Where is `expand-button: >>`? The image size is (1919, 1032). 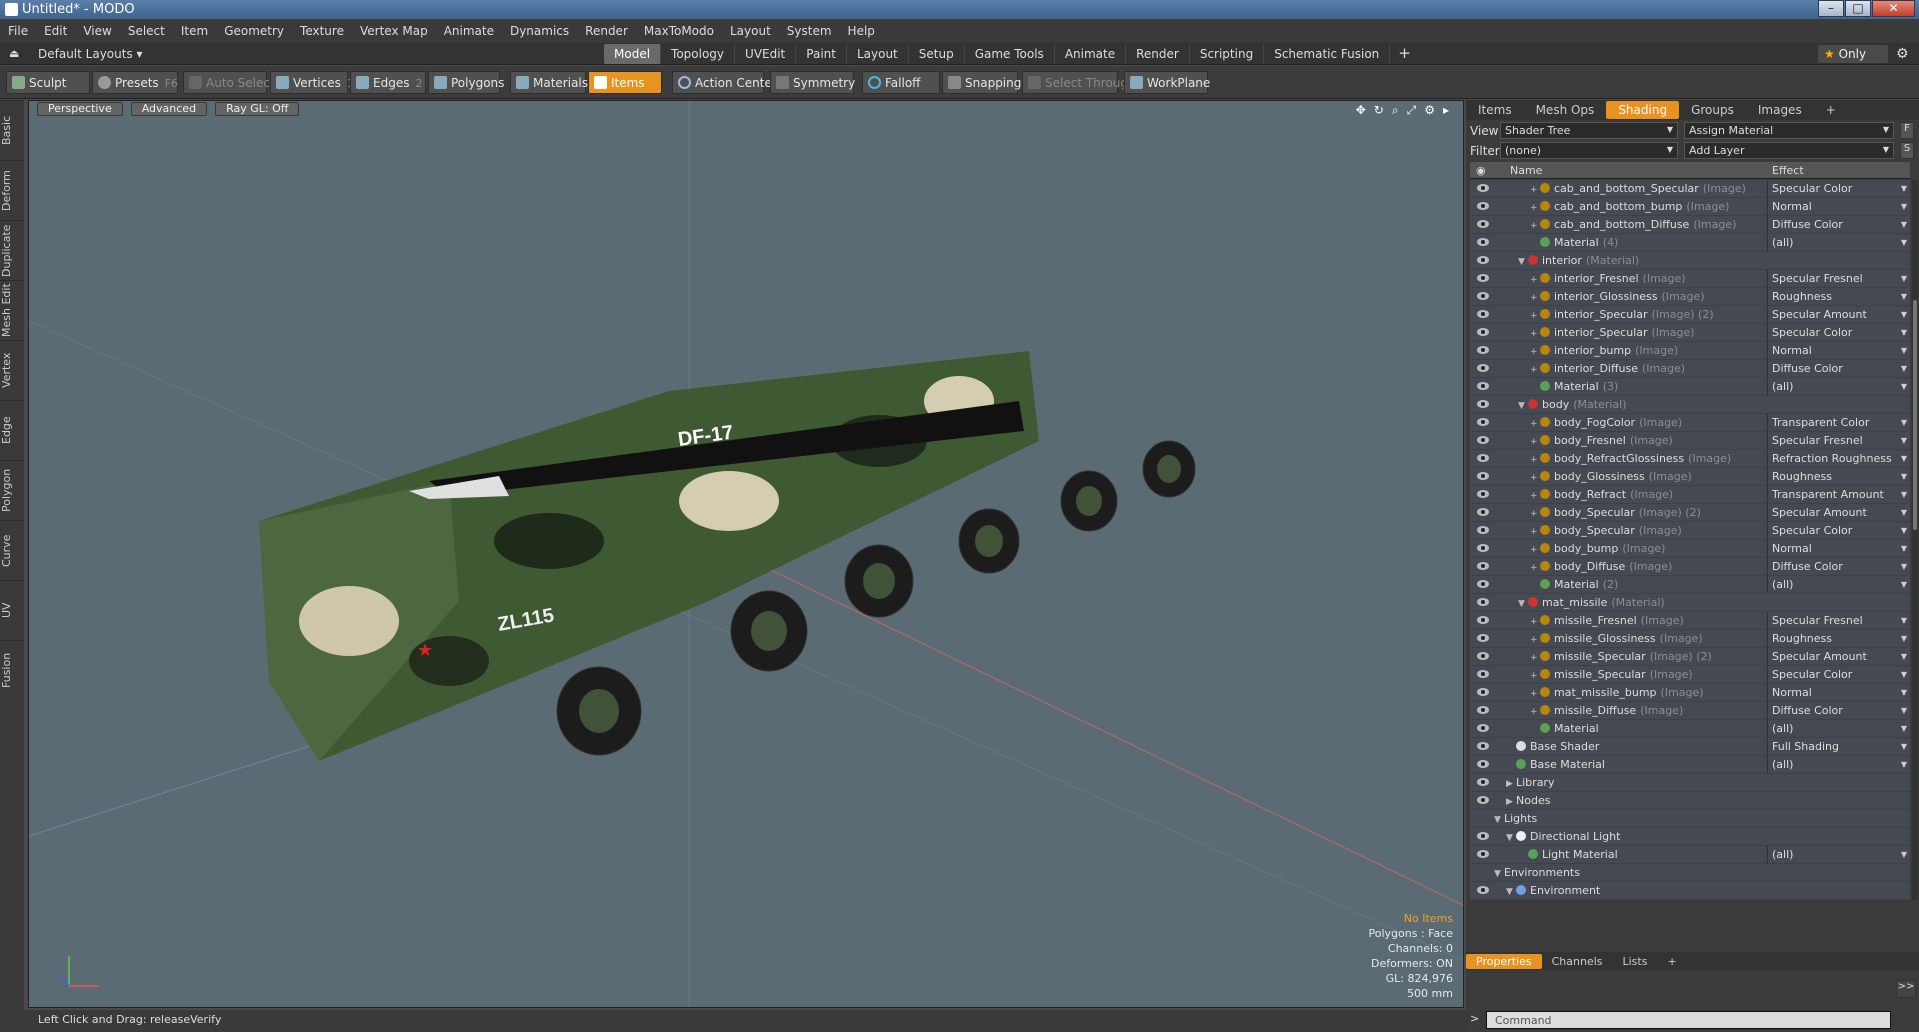 expand-button: >> is located at coordinates (1906, 989).